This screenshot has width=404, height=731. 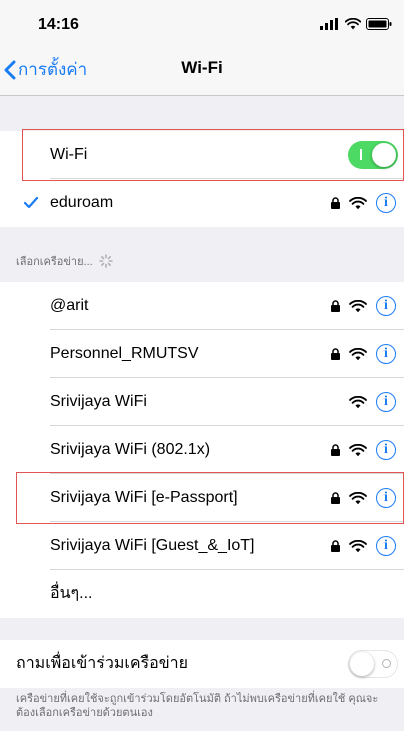 What do you see at coordinates (202, 306) in the screenshot?
I see `network-row: @arit i` at bounding box center [202, 306].